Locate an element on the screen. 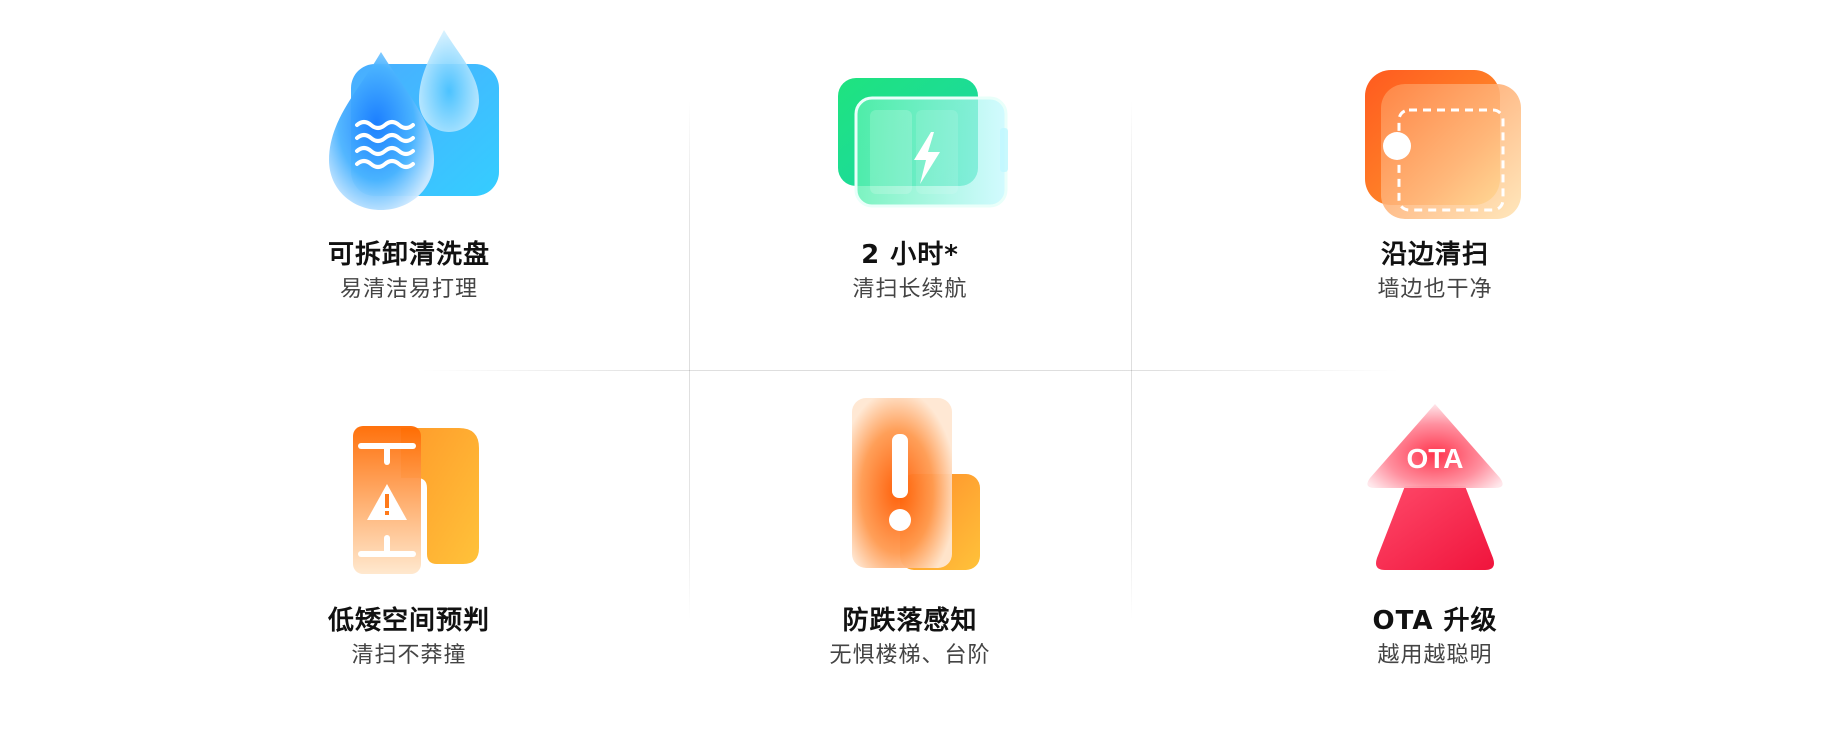  feature-subtitle: 越用越聪明 is located at coordinates (1435, 655).